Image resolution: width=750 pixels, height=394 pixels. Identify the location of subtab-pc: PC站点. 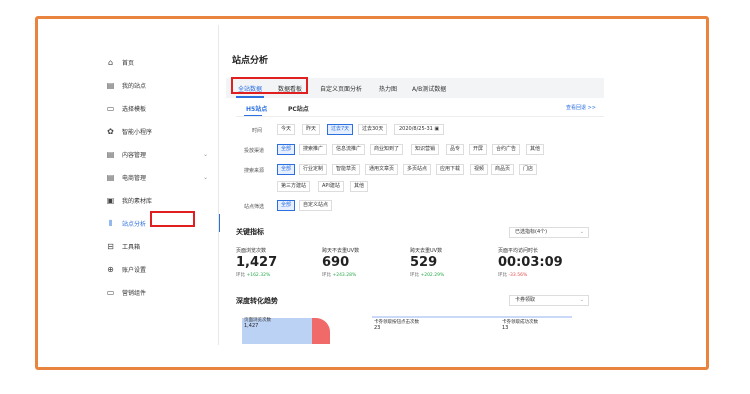
(298, 108).